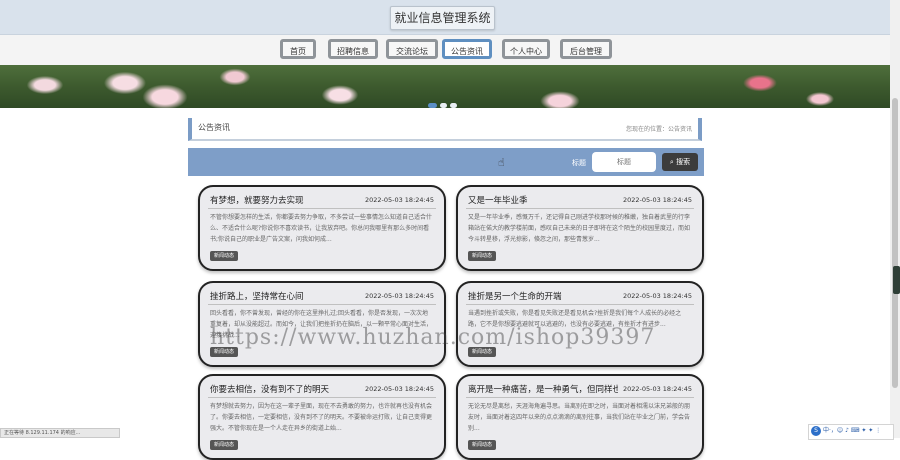 Image resolution: width=900 pixels, height=460 pixels. Describe the element at coordinates (412, 49) in the screenshot. I see `nav-item-forum: 交流论坛` at that location.